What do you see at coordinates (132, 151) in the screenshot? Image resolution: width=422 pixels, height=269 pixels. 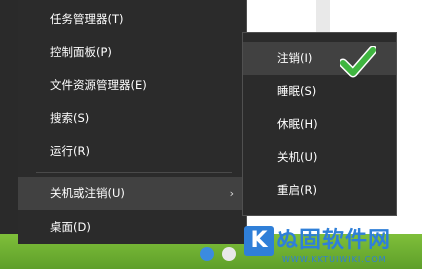 I see `menu-item-run: 运行(R)` at bounding box center [132, 151].